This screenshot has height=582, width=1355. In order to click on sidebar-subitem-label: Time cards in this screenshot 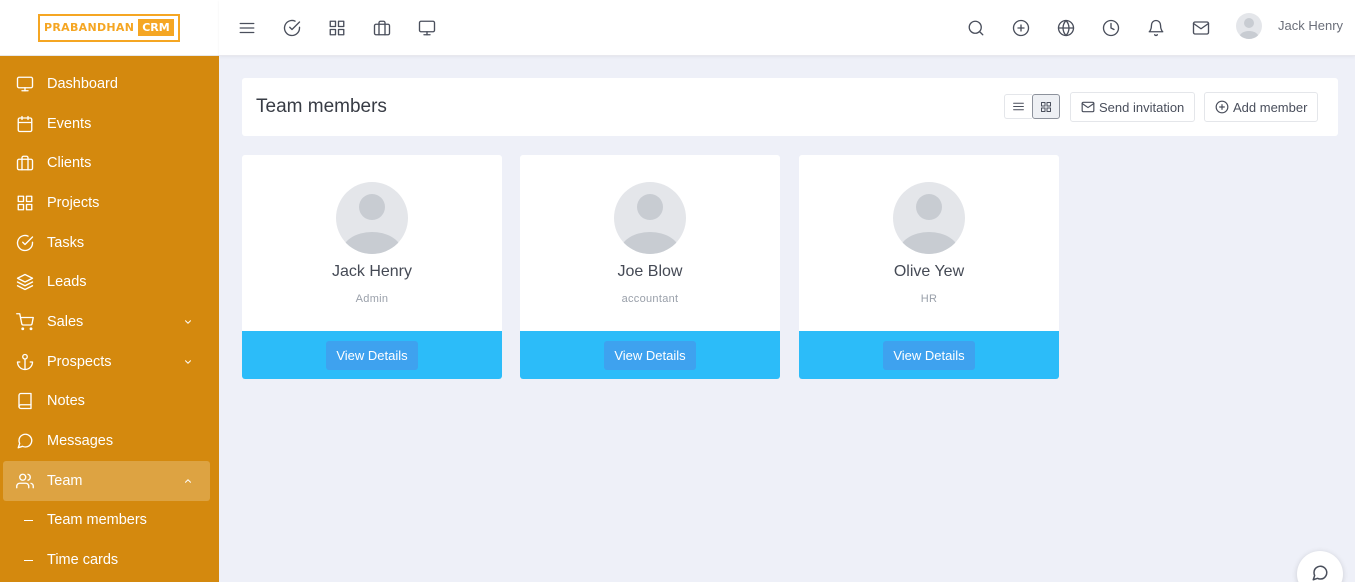, I will do `click(83, 560)`.